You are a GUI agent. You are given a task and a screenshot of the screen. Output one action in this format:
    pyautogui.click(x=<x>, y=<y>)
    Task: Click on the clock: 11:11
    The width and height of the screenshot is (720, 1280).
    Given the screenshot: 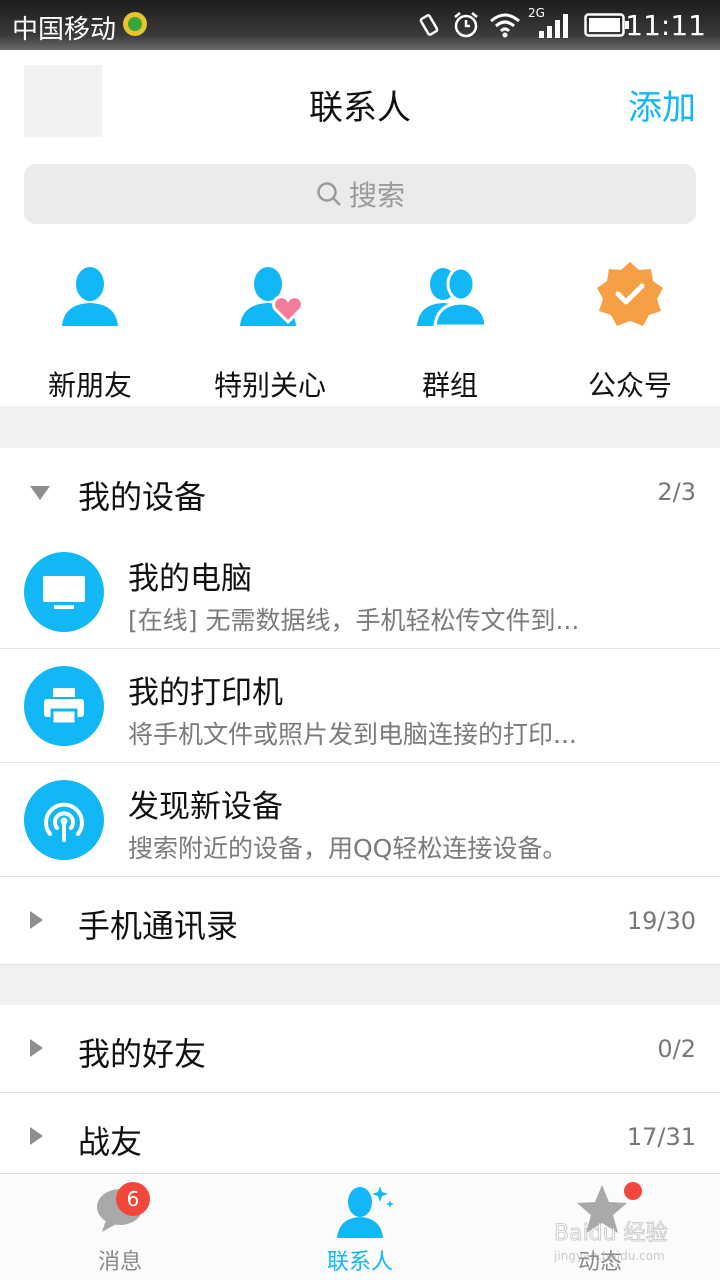 What is the action you would take?
    pyautogui.click(x=665, y=25)
    